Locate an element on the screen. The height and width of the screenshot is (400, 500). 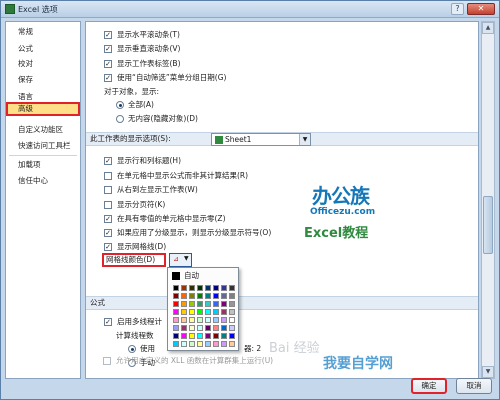
sidebar-item-customize-ribbon: 自定义功能区 is located at coordinates (43, 130).